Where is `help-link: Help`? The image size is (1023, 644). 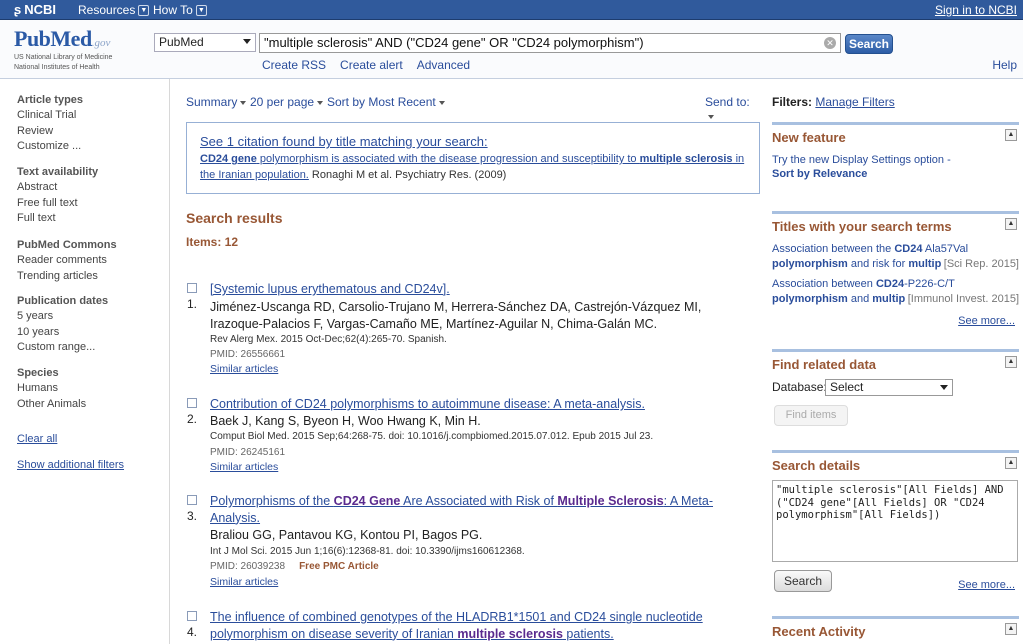
help-link: Help is located at coordinates (1004, 65).